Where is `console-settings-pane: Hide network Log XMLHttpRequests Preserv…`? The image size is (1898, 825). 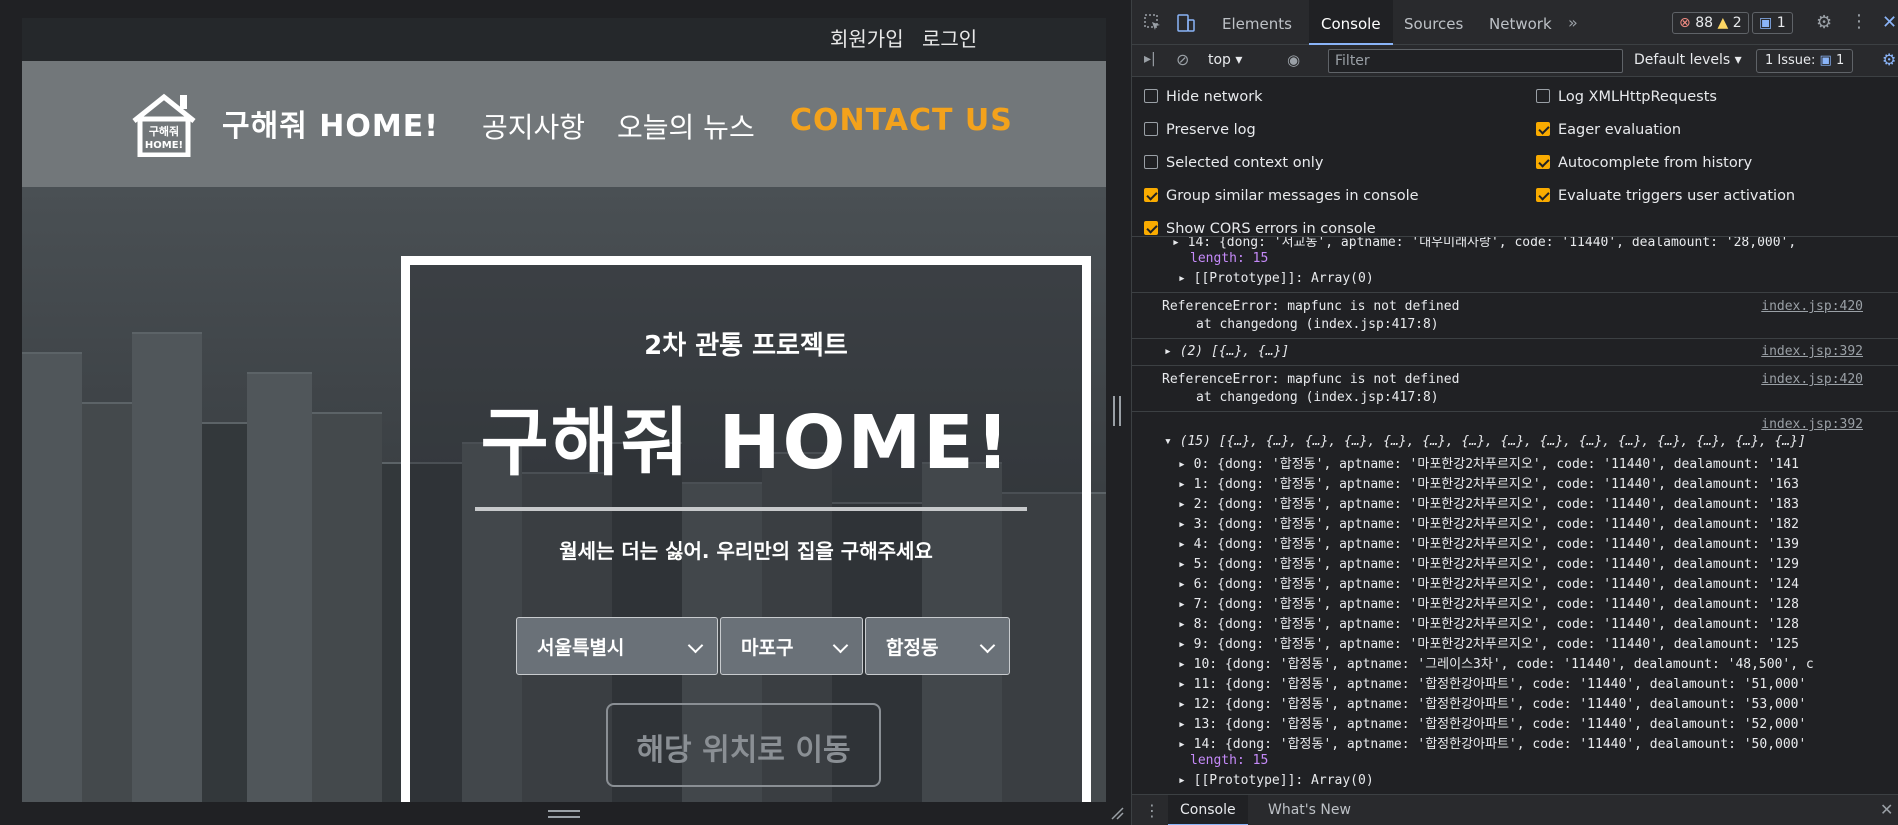 console-settings-pane: Hide network Log XMLHttpRequests Preserv… is located at coordinates (1515, 157).